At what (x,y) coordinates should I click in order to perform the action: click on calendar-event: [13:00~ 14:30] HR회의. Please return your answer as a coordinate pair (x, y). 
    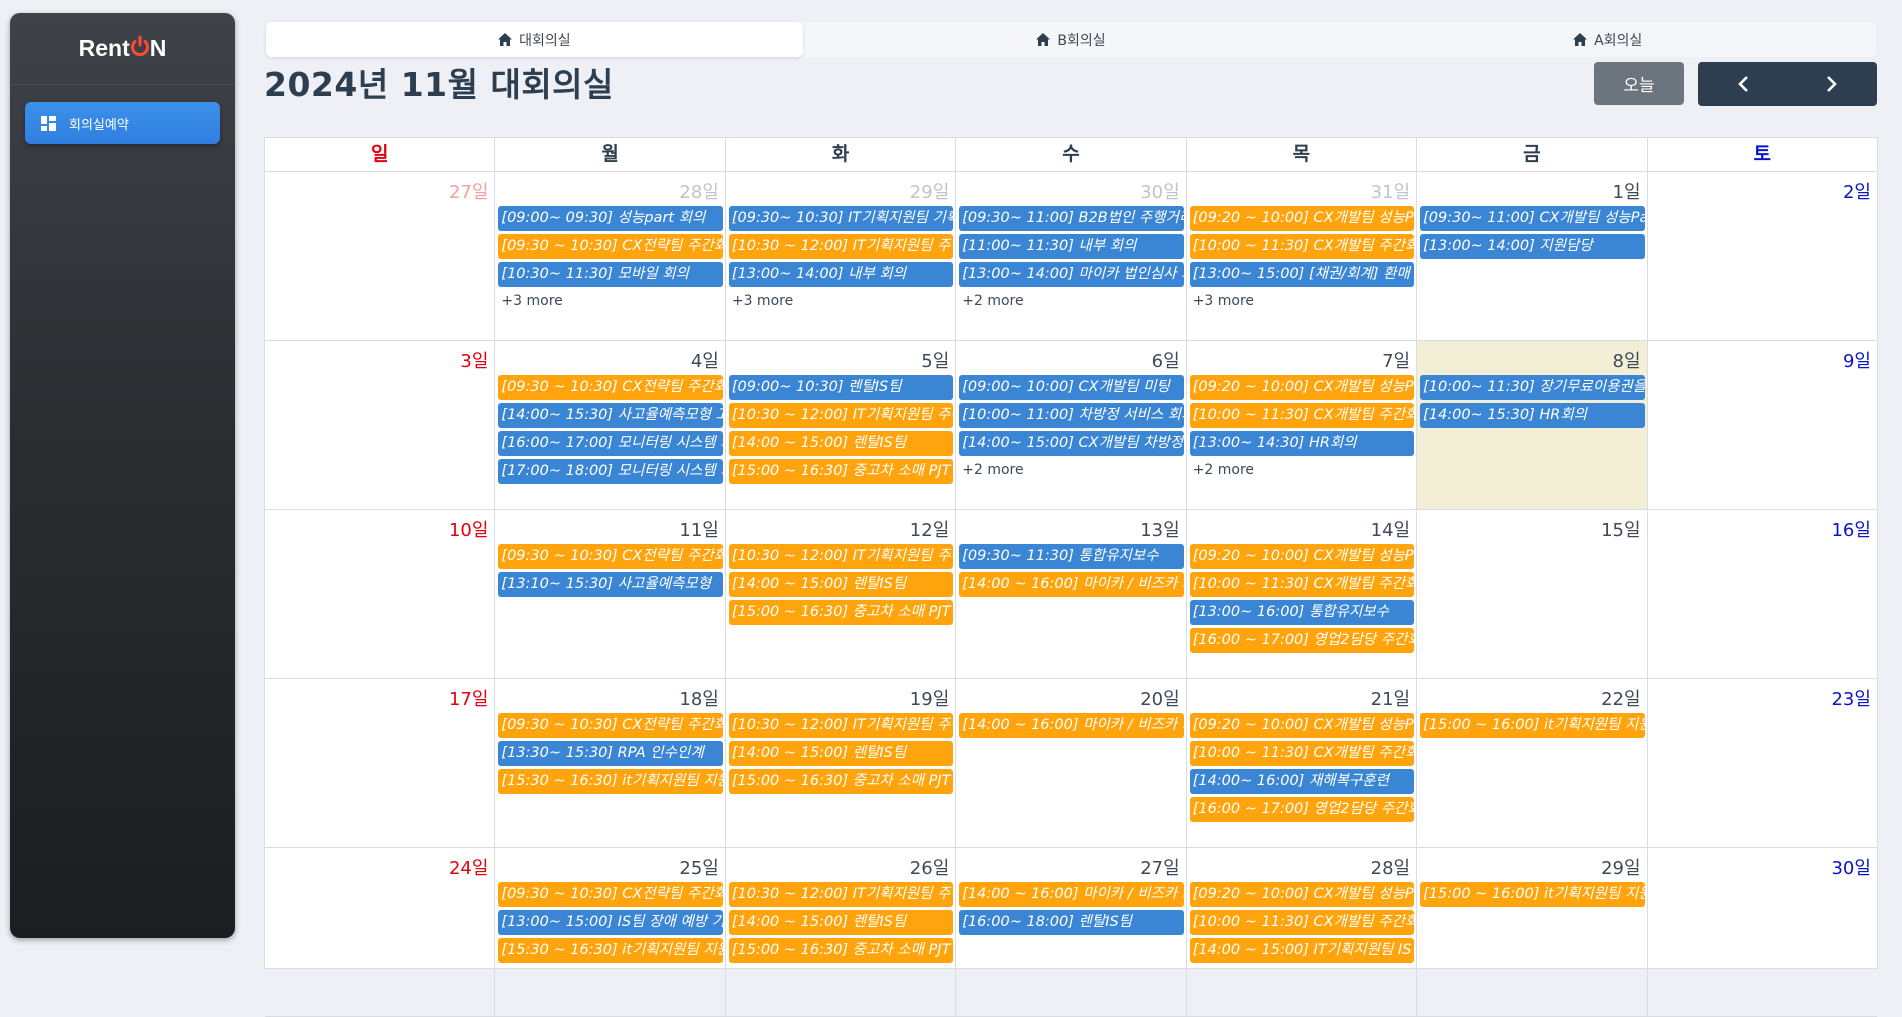
    Looking at the image, I should click on (1302, 443).